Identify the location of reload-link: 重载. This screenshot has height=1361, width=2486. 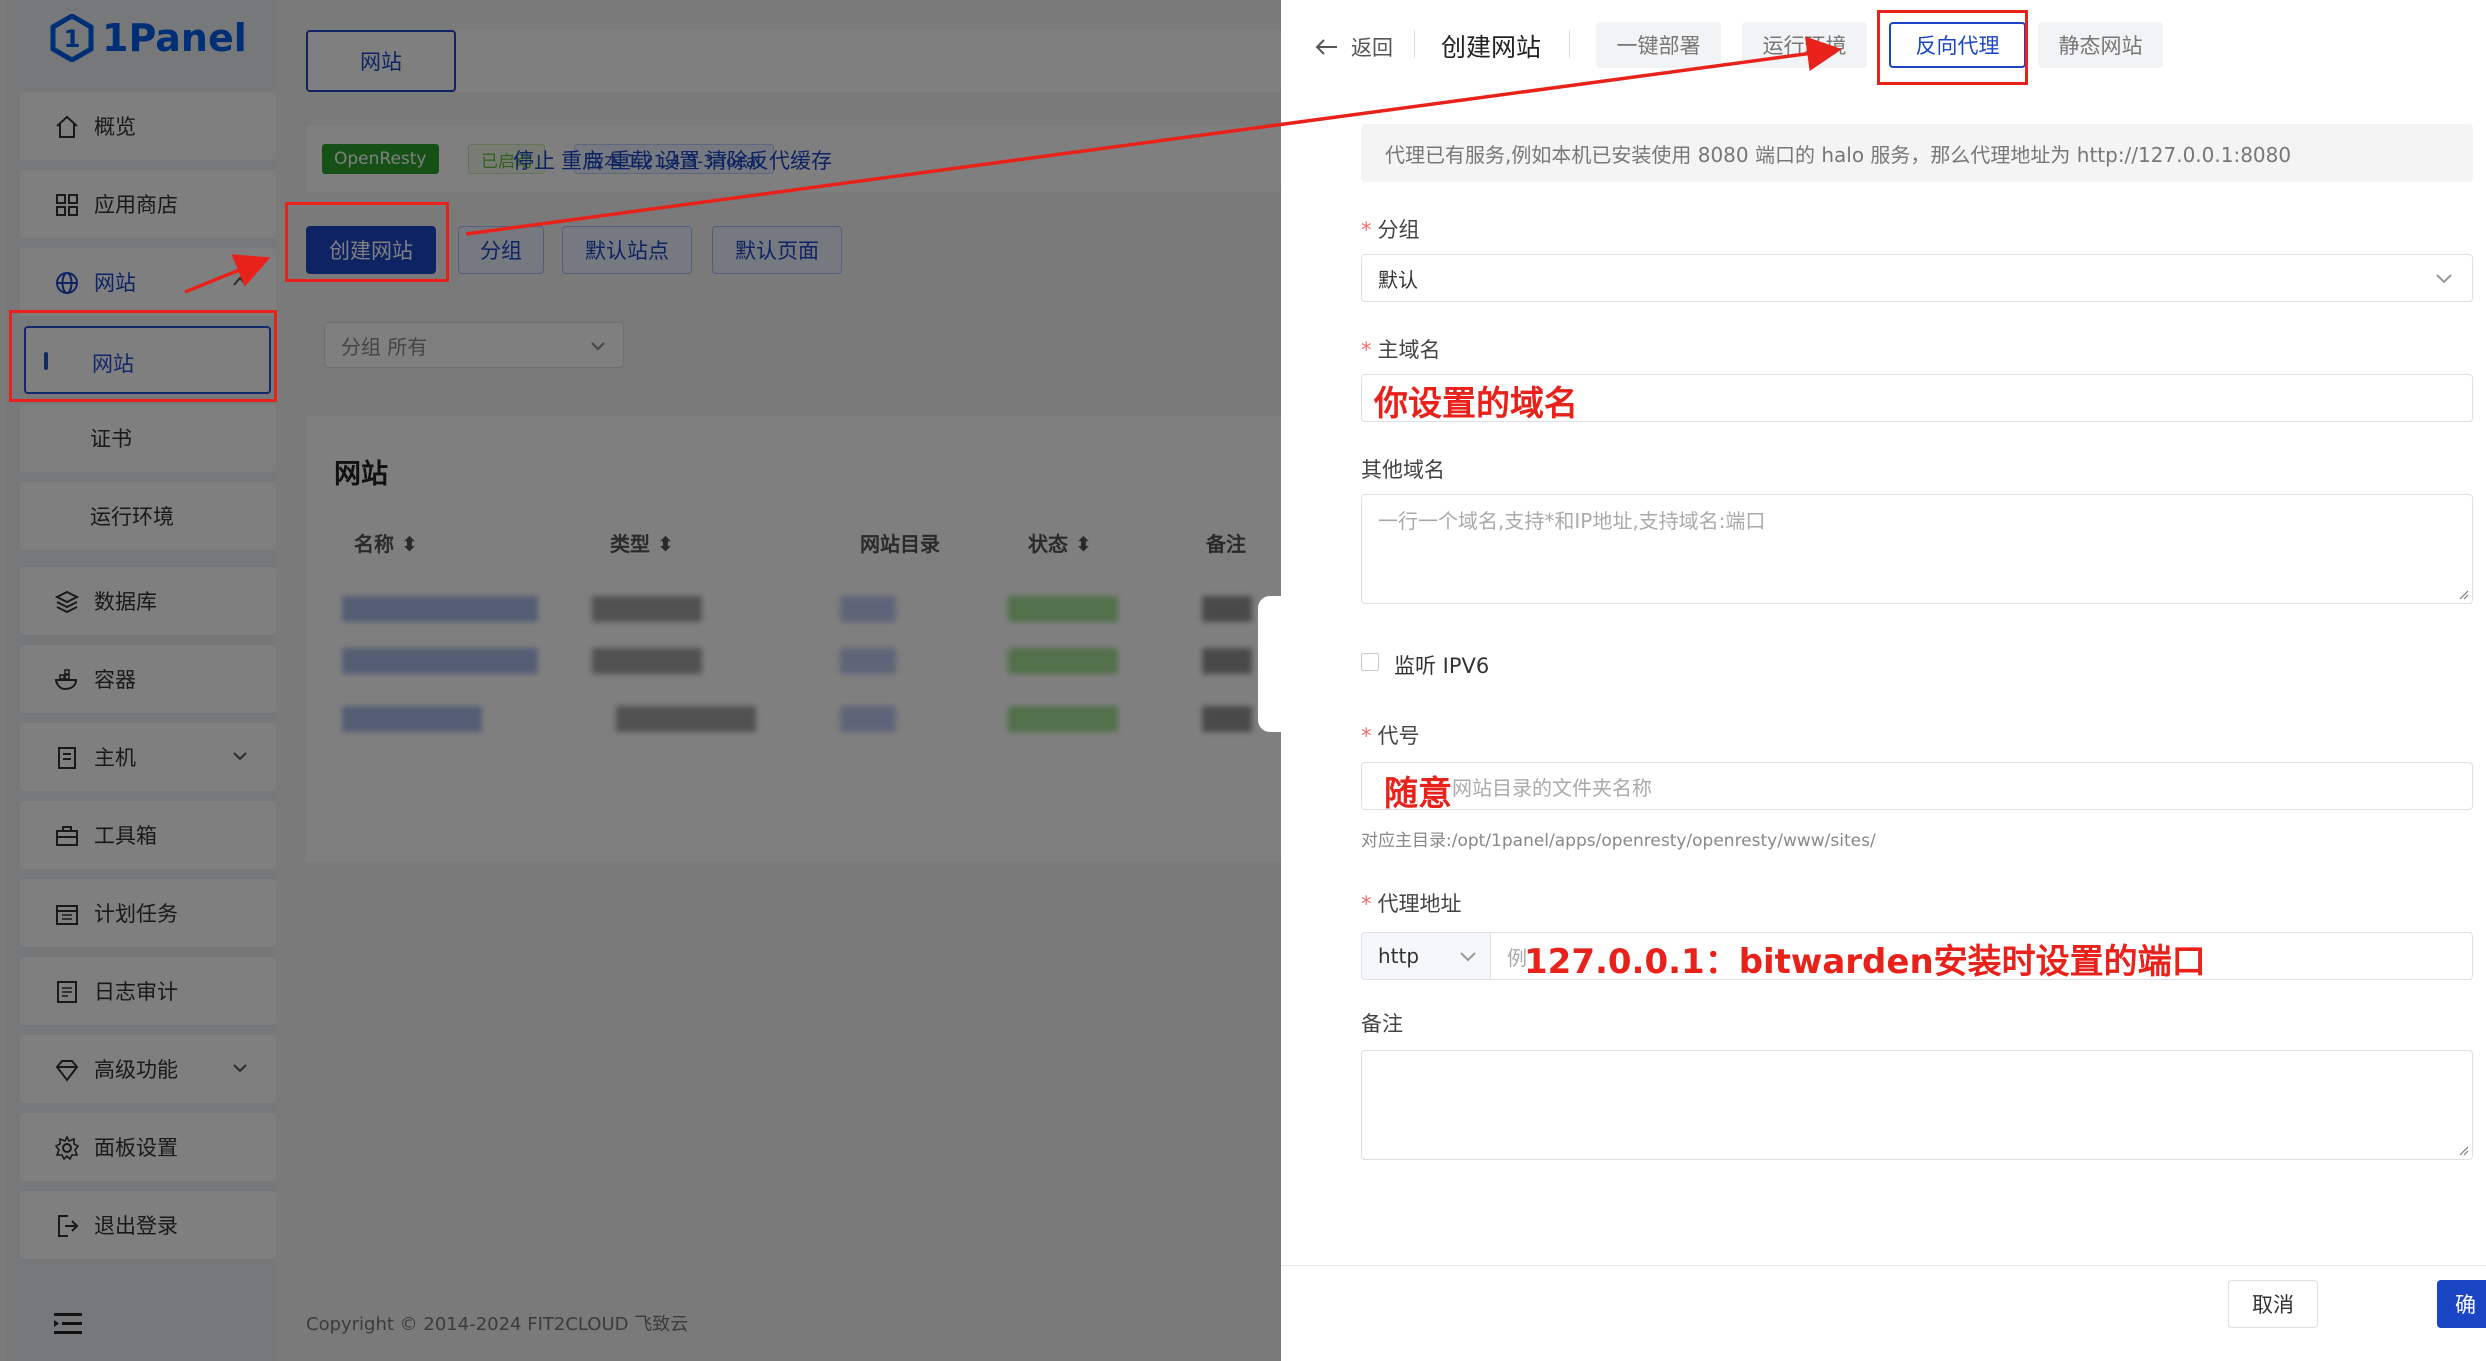
(631, 160).